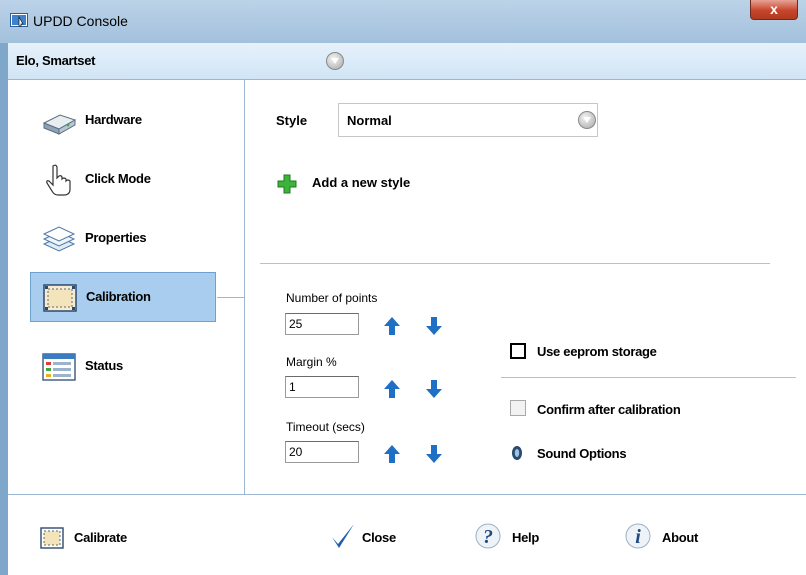 This screenshot has width=806, height=575. Describe the element at coordinates (392, 389) in the screenshot. I see `margin-up-arrow-icon` at that location.